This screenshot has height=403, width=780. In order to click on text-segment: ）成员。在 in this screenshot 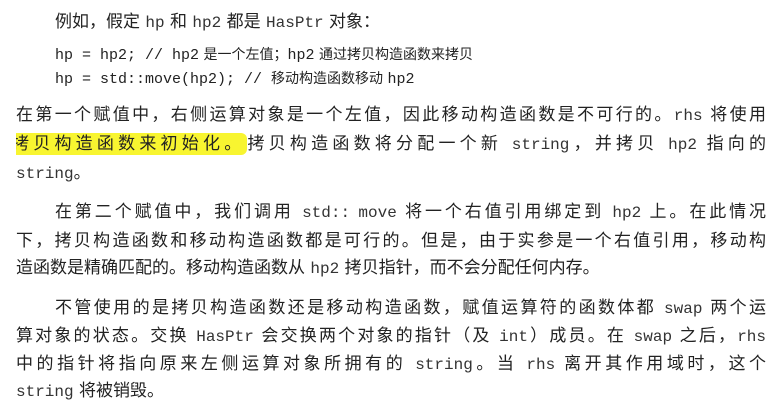, I will do `click(580, 336)`.